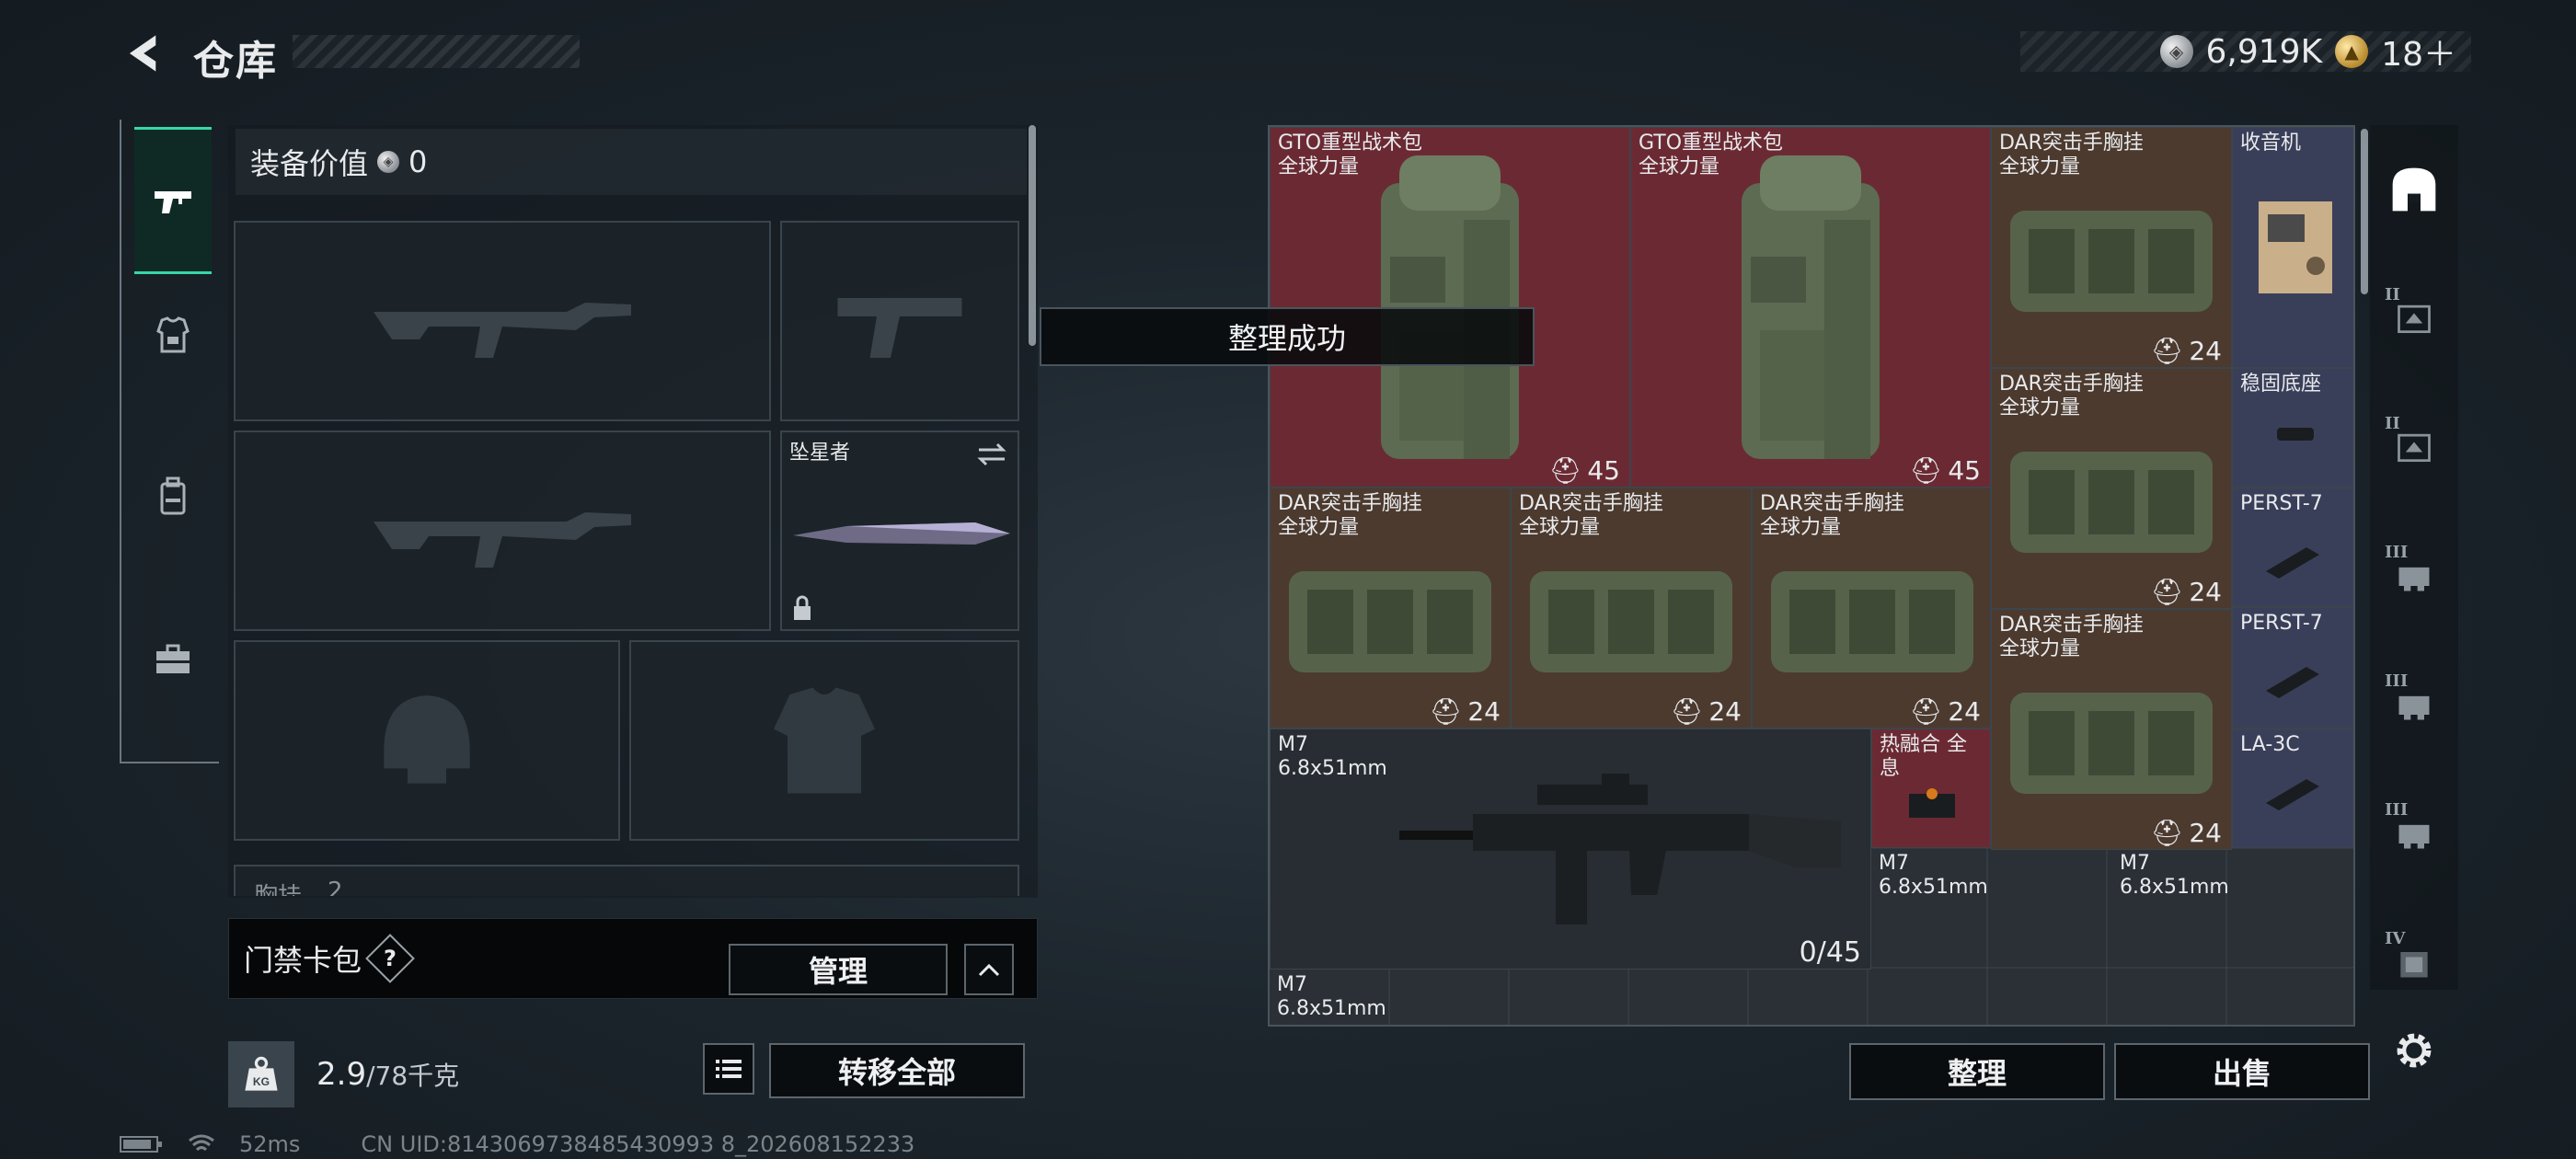 The height and width of the screenshot is (1159, 2576). Describe the element at coordinates (2414, 576) in the screenshot. I see `tab-container-3: III` at that location.